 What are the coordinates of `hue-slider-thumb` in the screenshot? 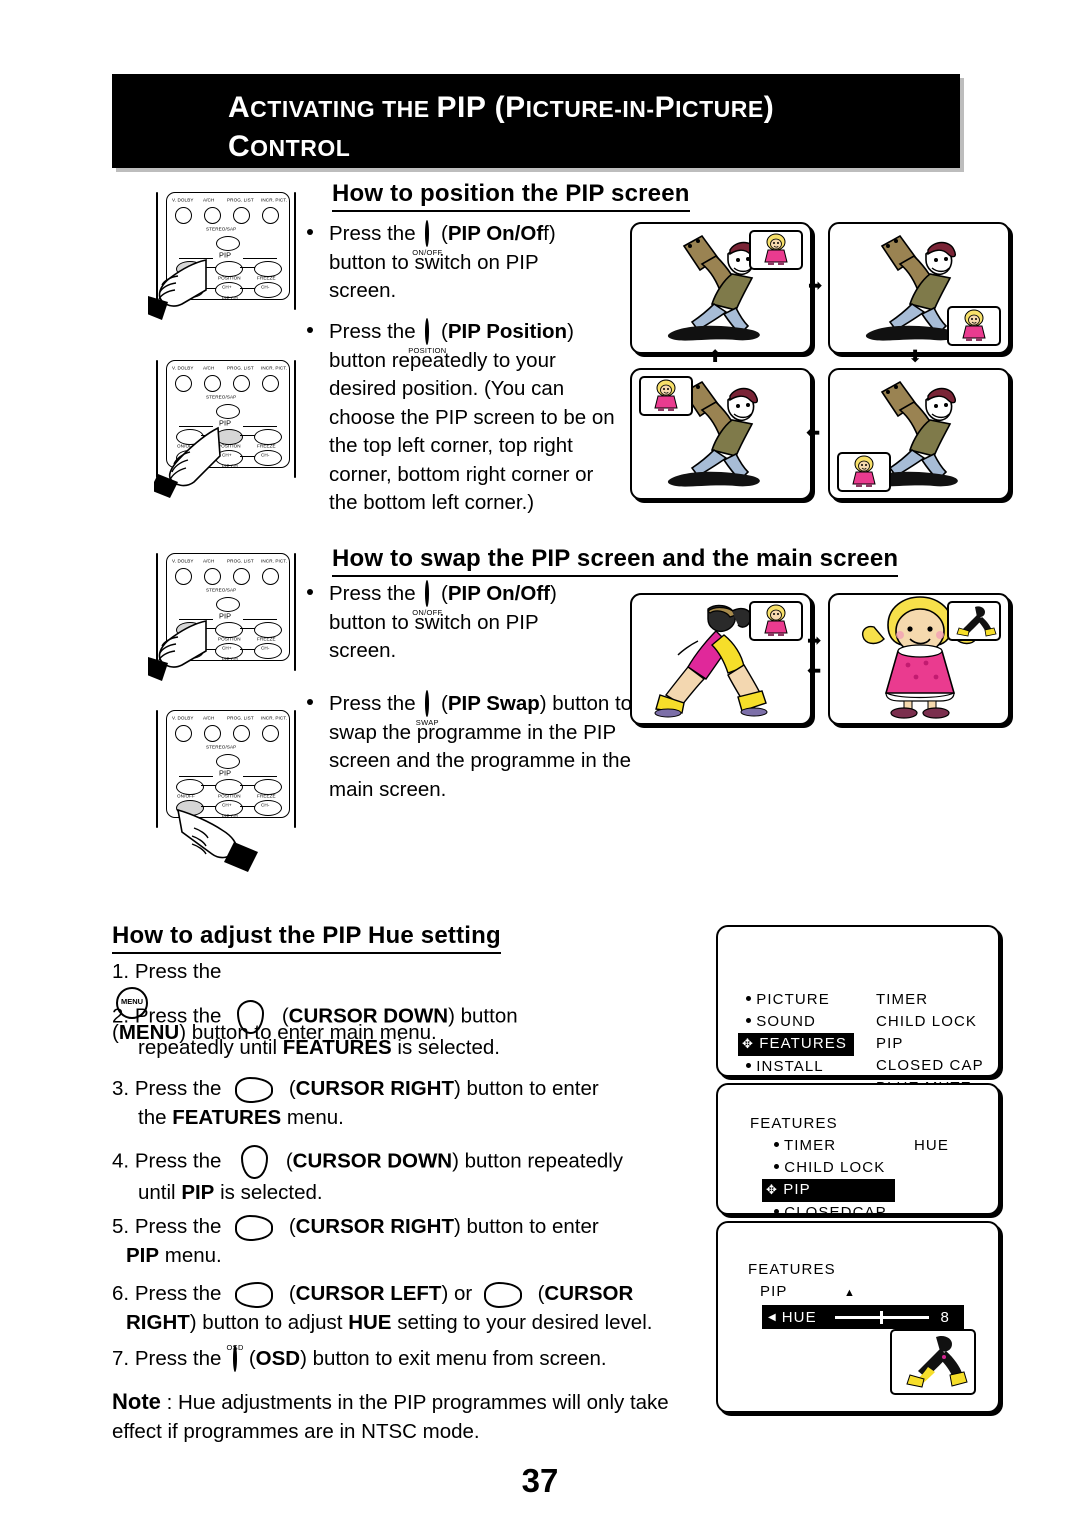 It's located at (881, 1317).